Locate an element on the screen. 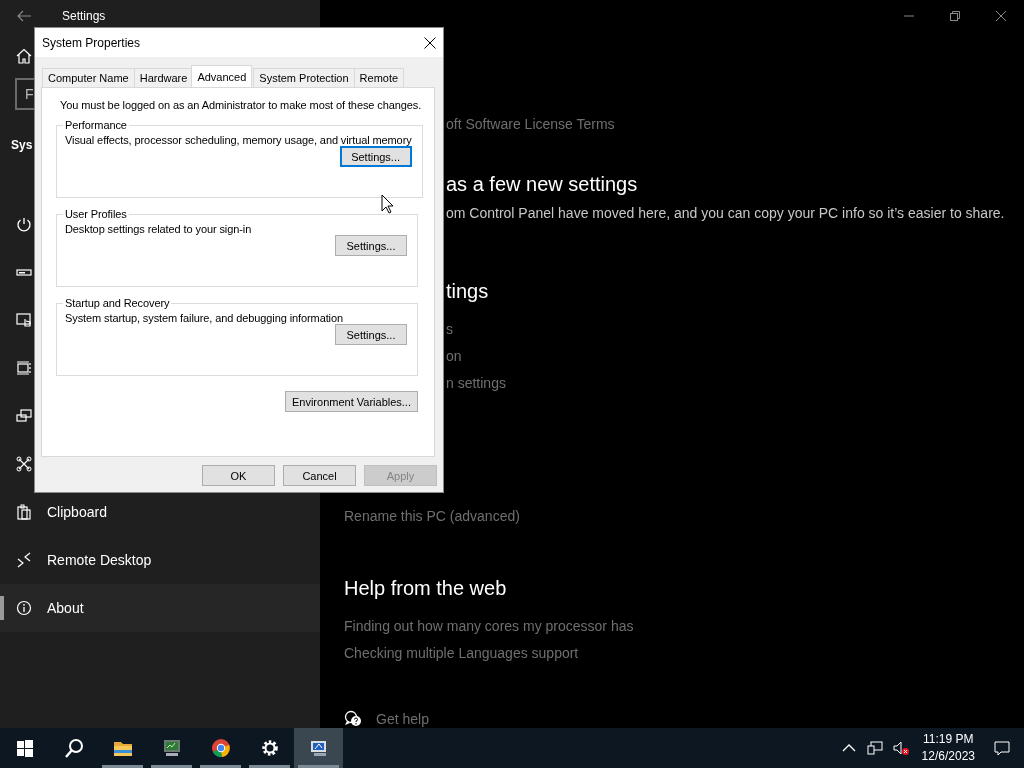 The width and height of the screenshot is (1024, 768). section-heading: tings is located at coordinates (467, 291).